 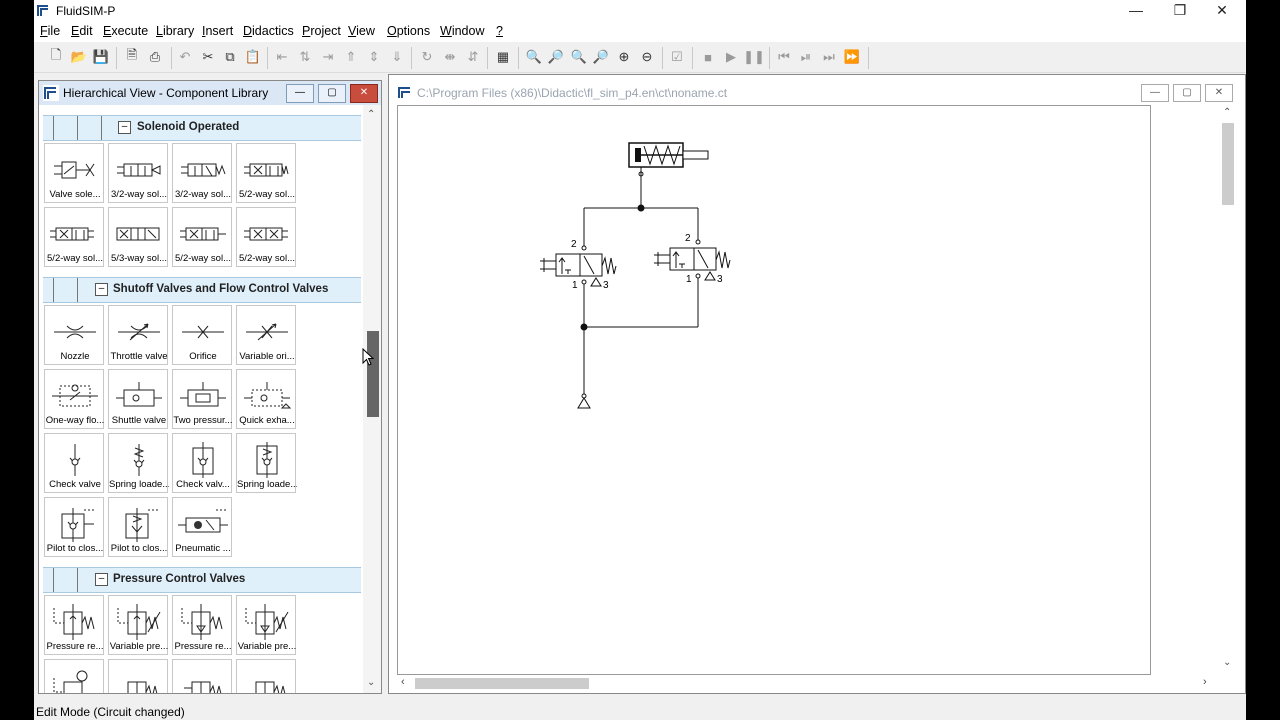 I want to click on align-middle-icon: ⇕, so click(x=374, y=57).